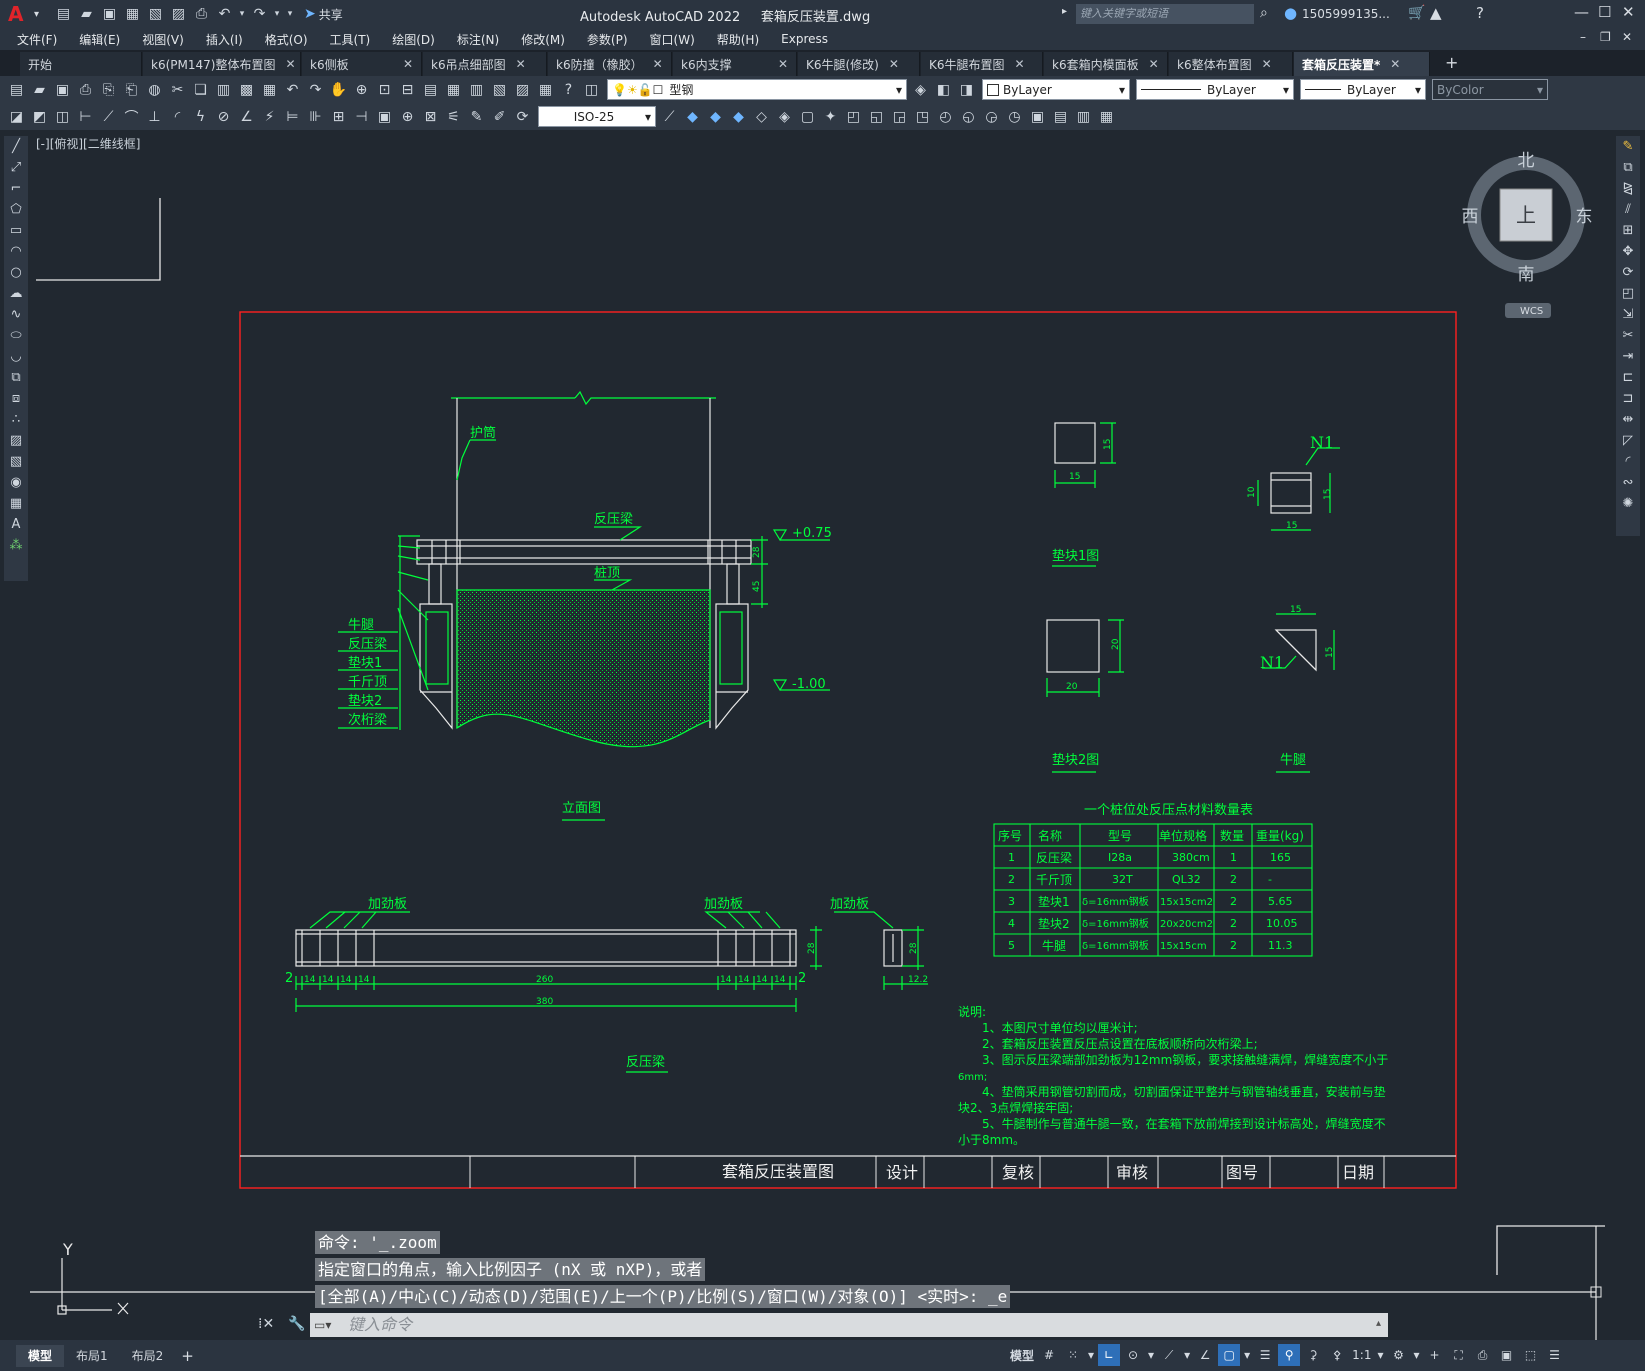  I want to click on spline-icon: ∿, so click(16, 314).